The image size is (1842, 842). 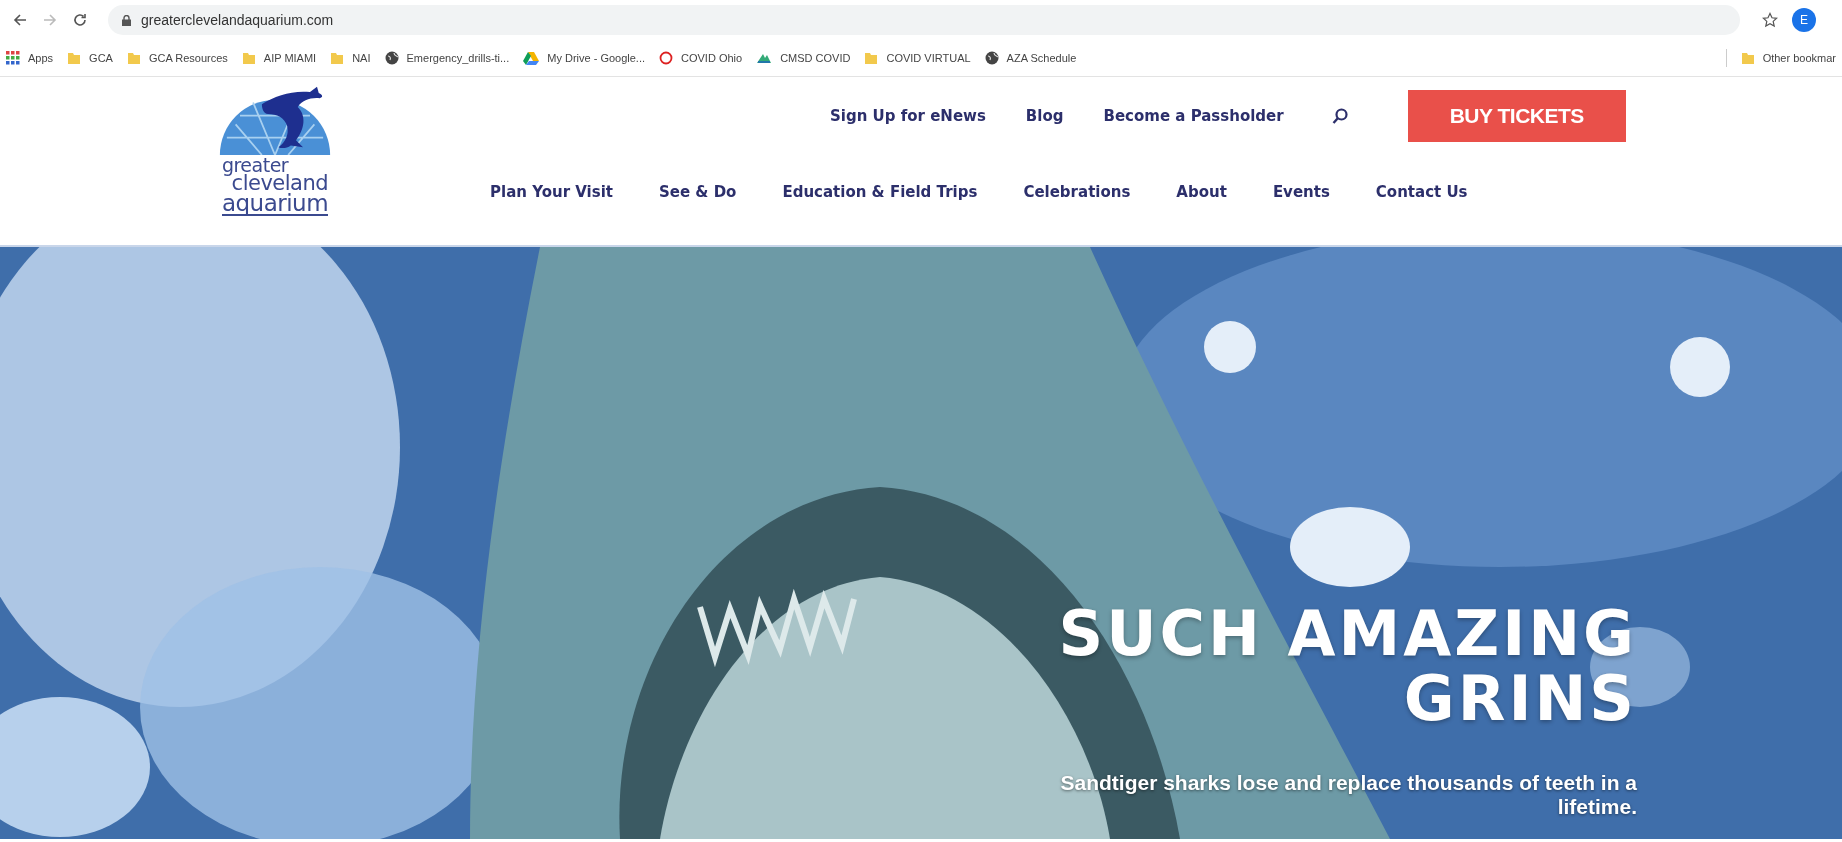 I want to click on nav-link: Celebrations, so click(x=1077, y=192).